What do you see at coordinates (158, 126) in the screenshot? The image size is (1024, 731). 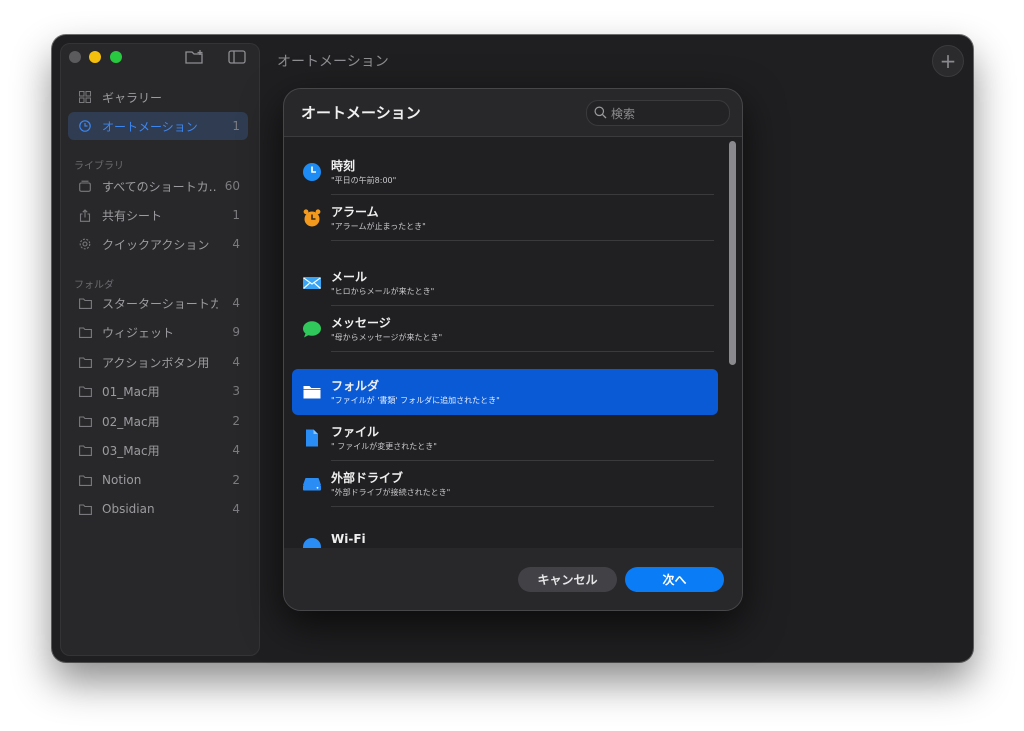 I see `sidebar-item-automation: オートメーション 1` at bounding box center [158, 126].